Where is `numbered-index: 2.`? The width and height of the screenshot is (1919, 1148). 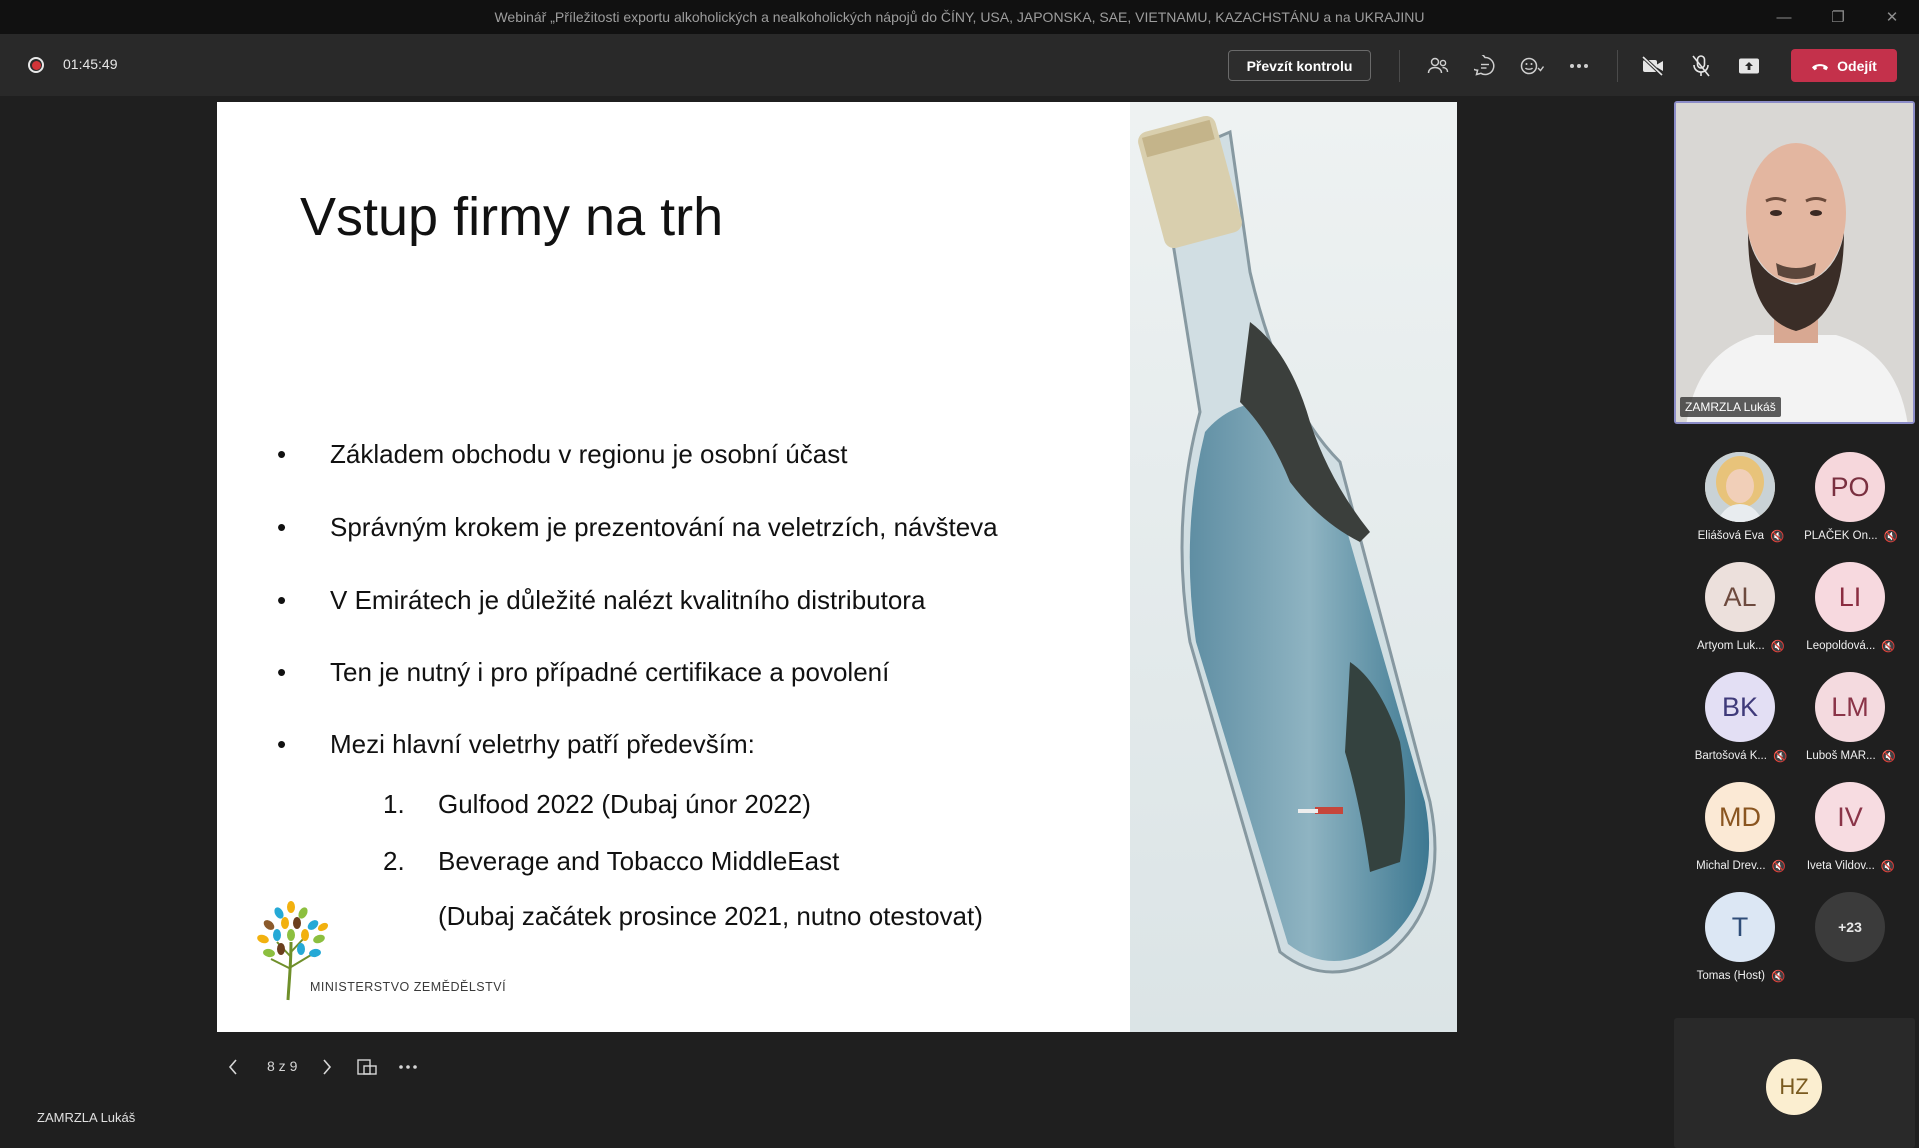 numbered-index: 2. is located at coordinates (394, 861).